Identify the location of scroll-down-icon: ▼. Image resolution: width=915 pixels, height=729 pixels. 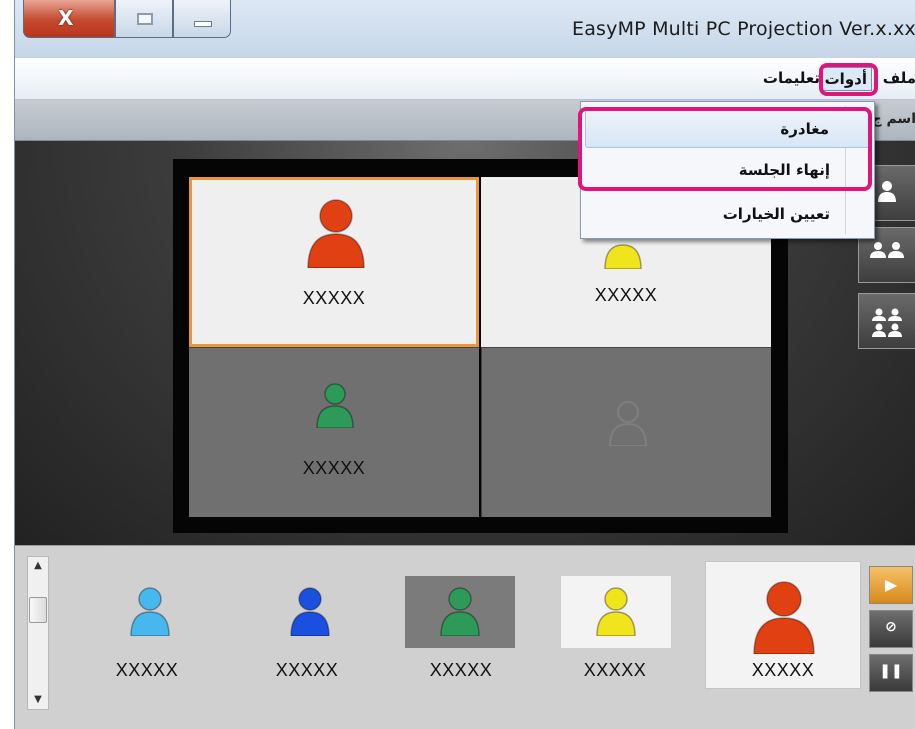
(38, 700).